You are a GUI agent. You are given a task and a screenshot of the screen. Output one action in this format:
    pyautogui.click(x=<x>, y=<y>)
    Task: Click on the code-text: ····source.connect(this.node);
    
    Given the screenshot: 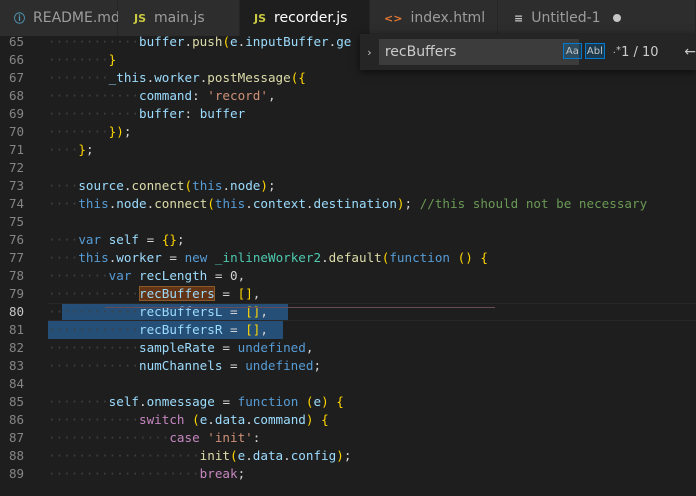 What is the action you would take?
    pyautogui.click(x=162, y=185)
    